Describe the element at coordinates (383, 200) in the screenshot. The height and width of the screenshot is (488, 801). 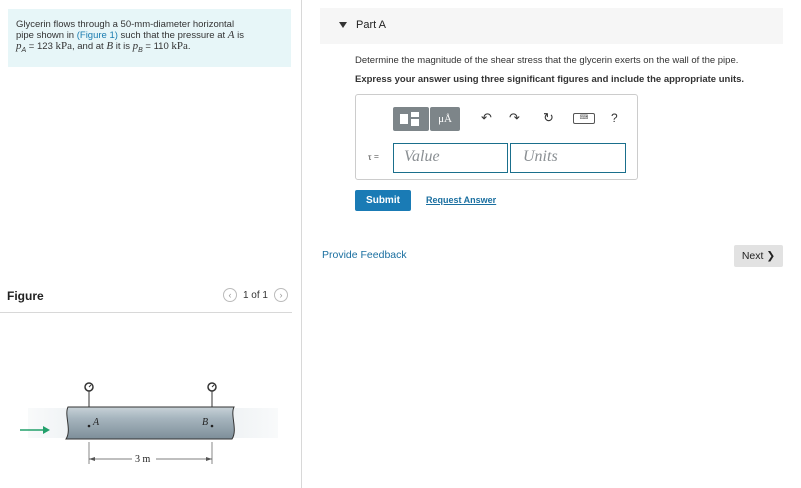
I see `submit-button: Submit` at that location.